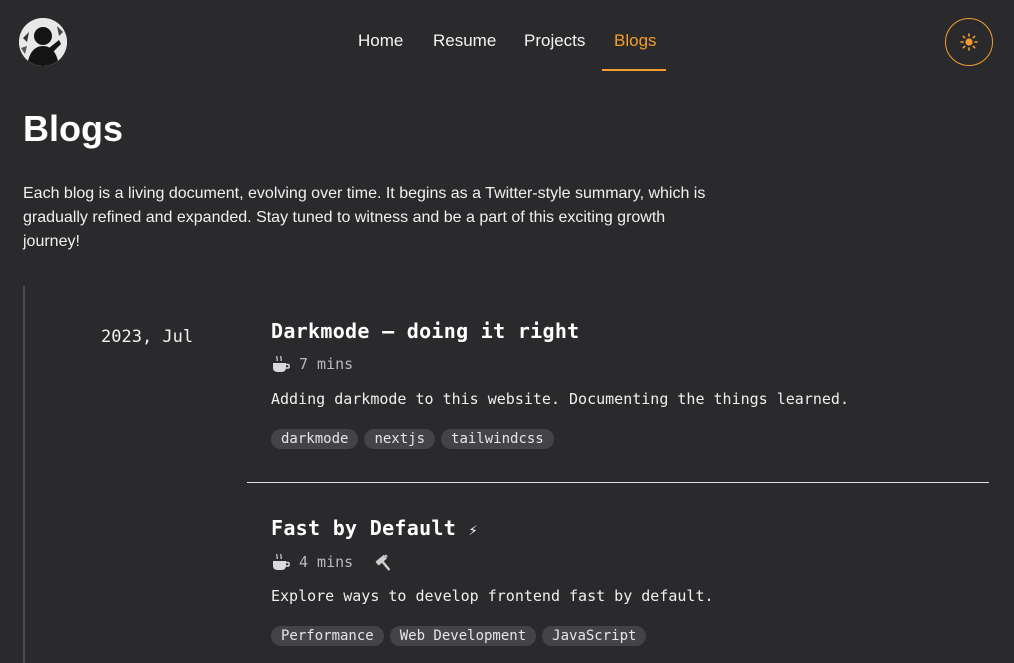  What do you see at coordinates (635, 41) in the screenshot?
I see `nav-blogs-link: Blogs` at bounding box center [635, 41].